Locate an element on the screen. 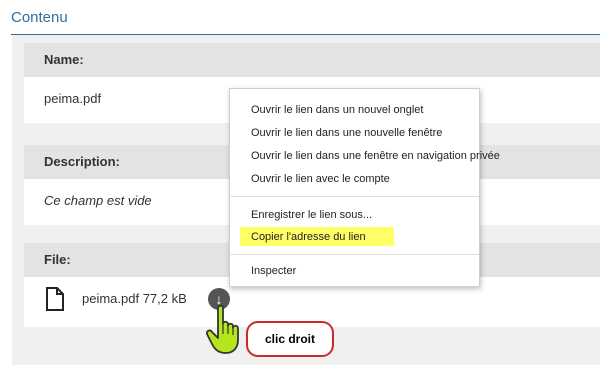  page-title: Contenu is located at coordinates (39, 17).